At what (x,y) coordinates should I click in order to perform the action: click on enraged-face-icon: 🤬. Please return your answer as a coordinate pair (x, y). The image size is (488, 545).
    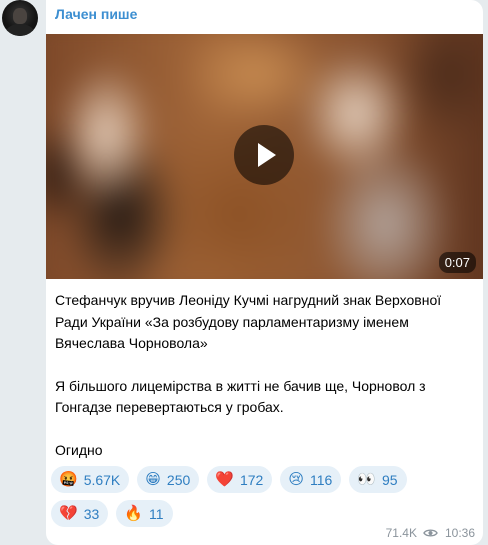
    Looking at the image, I should click on (68, 479).